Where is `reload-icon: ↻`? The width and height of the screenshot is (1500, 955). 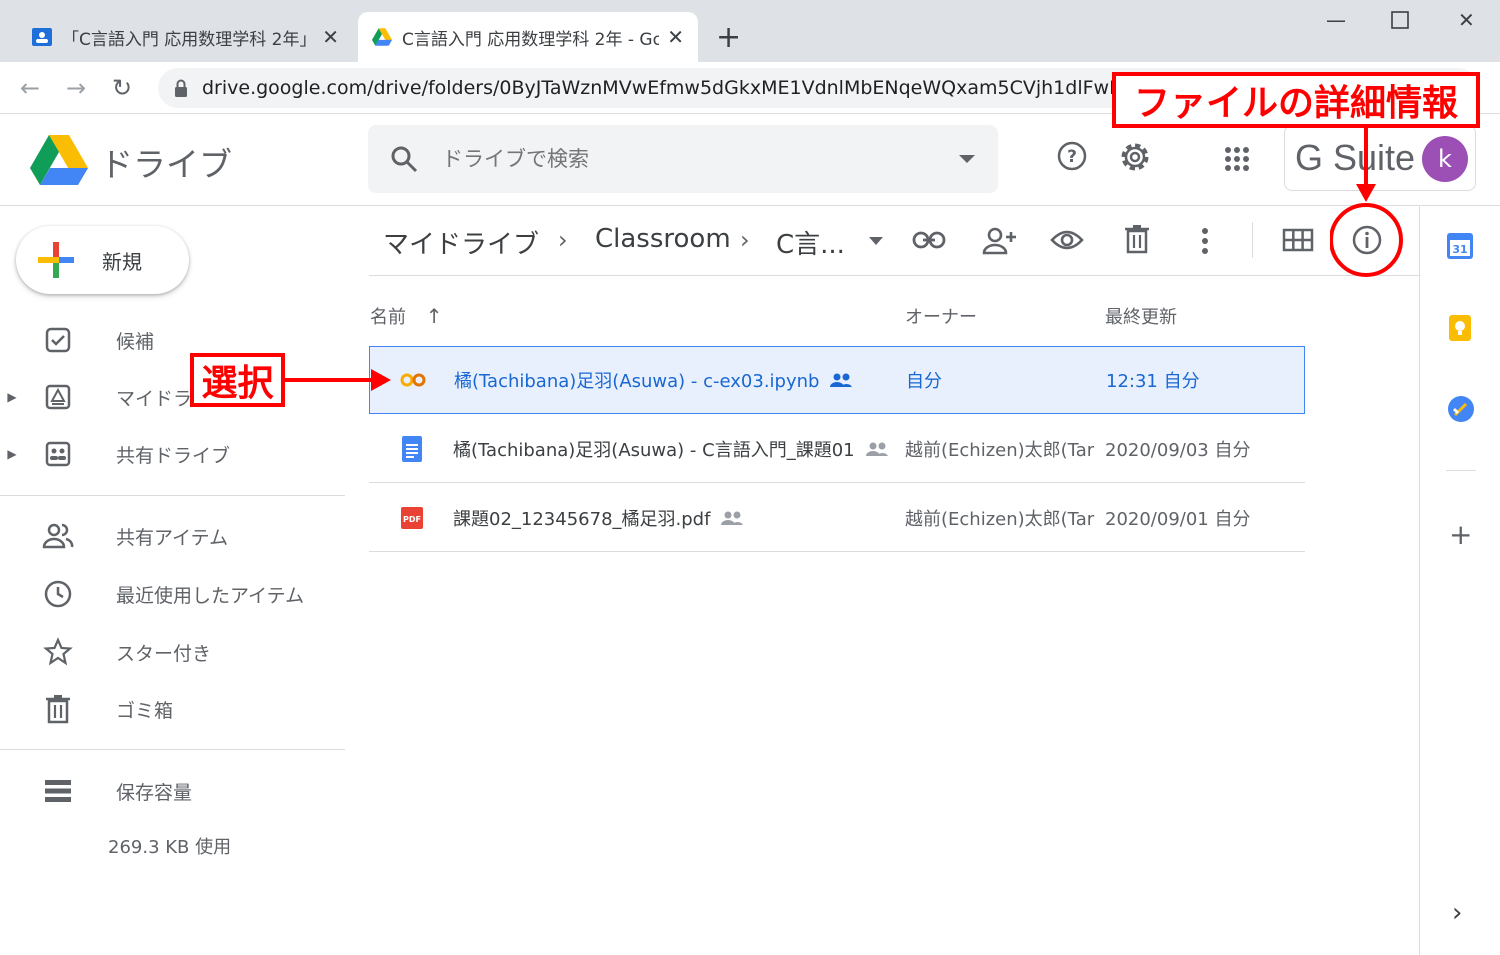
reload-icon: ↻ is located at coordinates (122, 88).